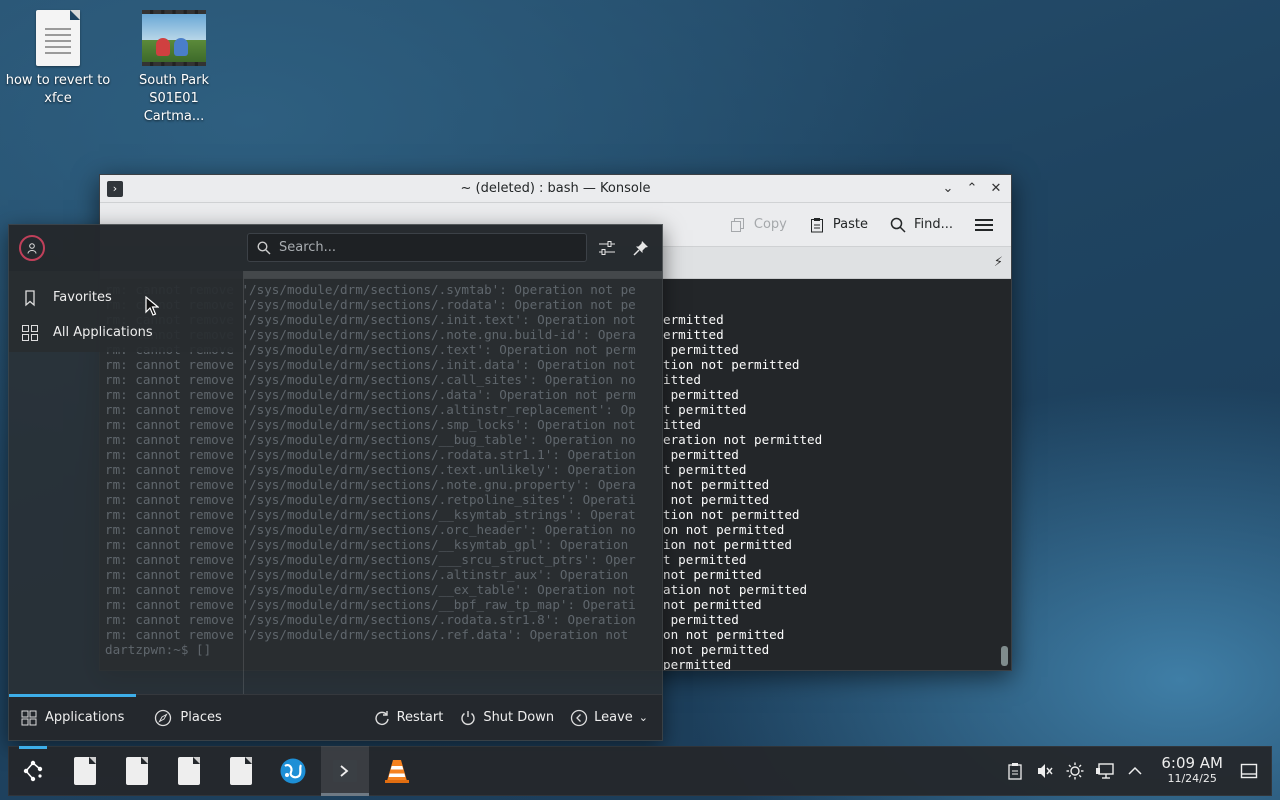 This screenshot has width=1280, height=800. What do you see at coordinates (1004, 656) in the screenshot?
I see `scrollbar-thumb` at bounding box center [1004, 656].